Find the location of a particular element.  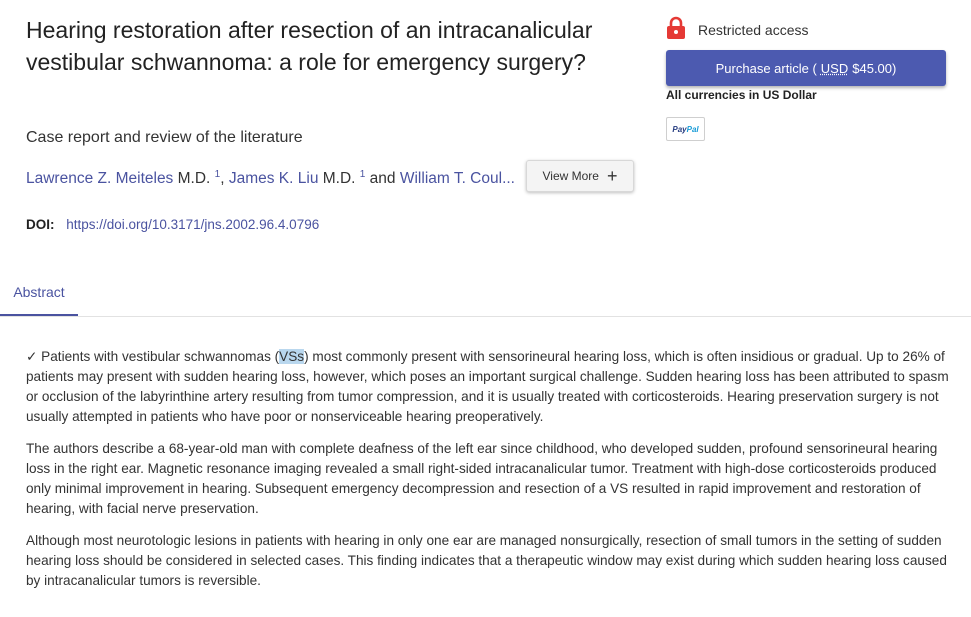

purchase-price: $45.00) is located at coordinates (874, 68).